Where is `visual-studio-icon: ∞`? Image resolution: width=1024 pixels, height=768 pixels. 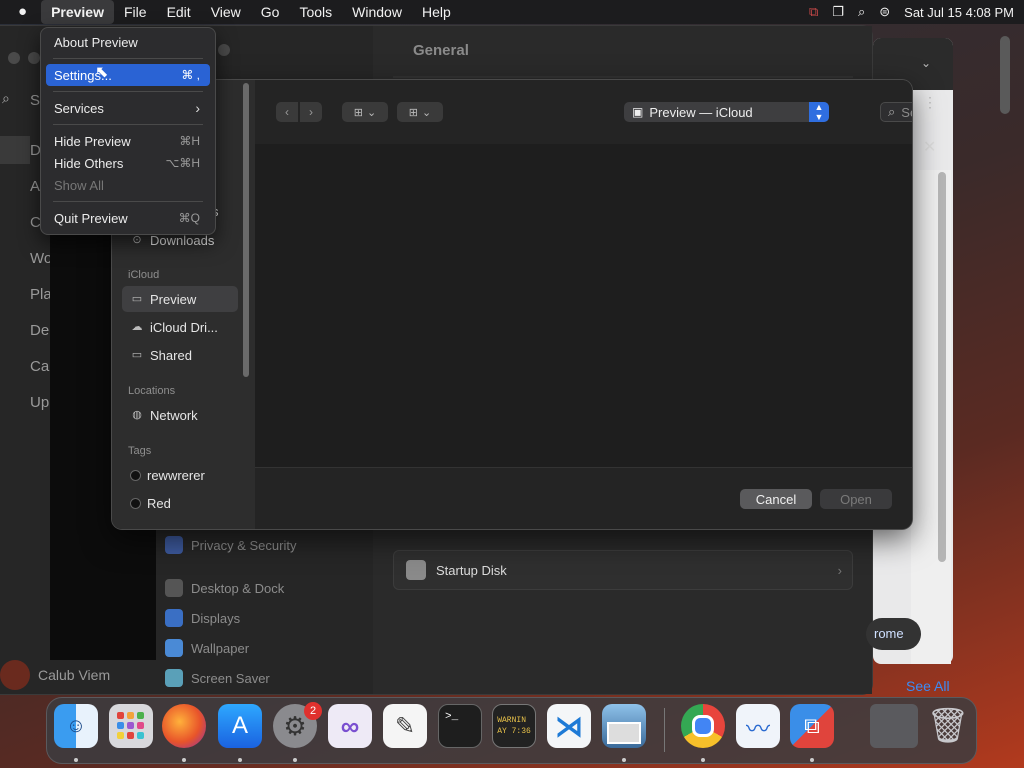 visual-studio-icon: ∞ is located at coordinates (350, 726).